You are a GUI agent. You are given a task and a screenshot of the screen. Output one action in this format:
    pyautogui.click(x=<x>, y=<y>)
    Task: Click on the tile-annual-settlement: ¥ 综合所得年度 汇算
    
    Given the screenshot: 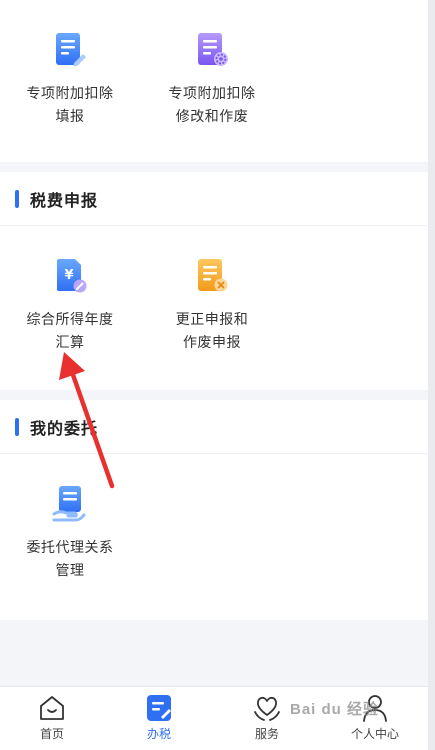 What is the action you would take?
    pyautogui.click(x=70, y=305)
    